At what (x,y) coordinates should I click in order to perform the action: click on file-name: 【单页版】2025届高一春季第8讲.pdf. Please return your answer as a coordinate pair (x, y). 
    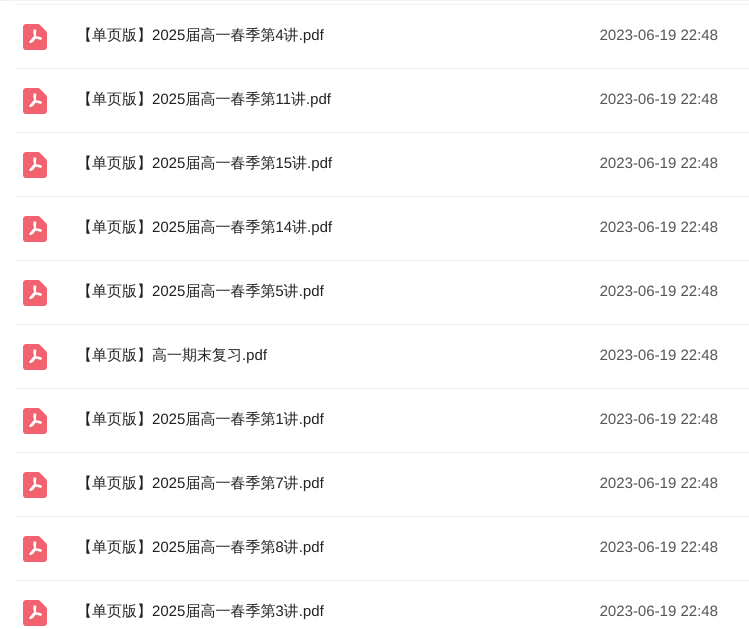
    Looking at the image, I should click on (200, 548).